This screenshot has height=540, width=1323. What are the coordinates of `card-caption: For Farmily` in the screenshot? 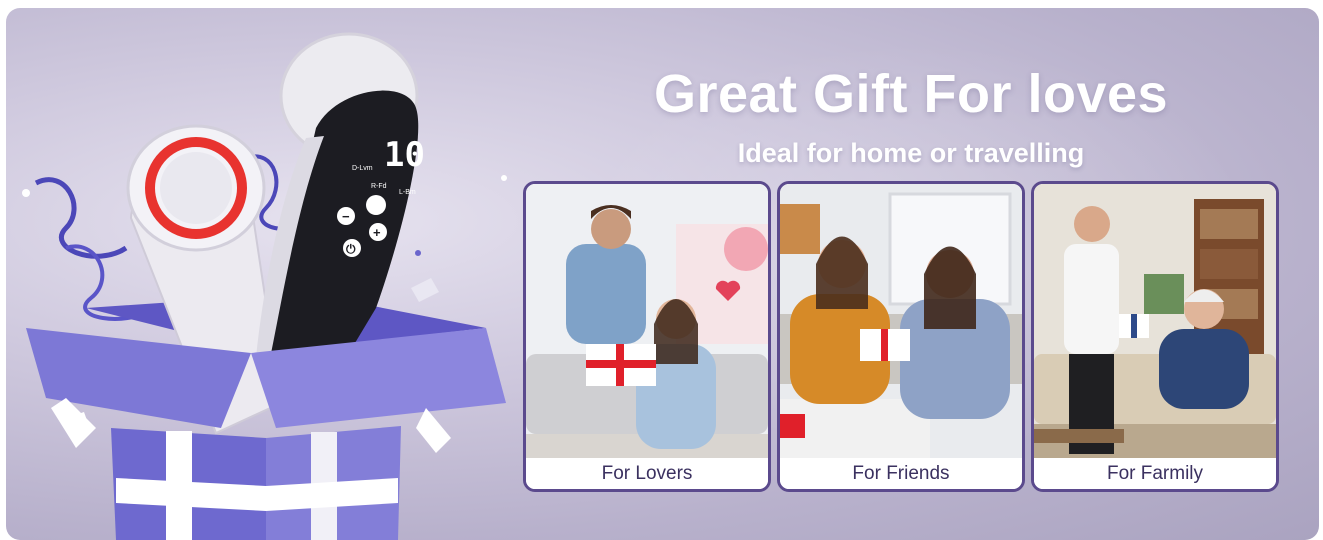 It's located at (1155, 473).